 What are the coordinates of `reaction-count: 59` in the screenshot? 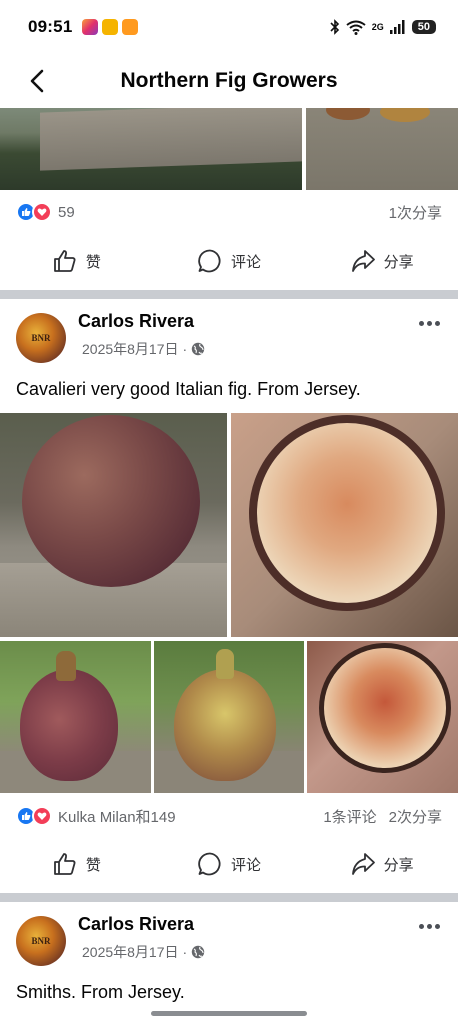 It's located at (66, 212).